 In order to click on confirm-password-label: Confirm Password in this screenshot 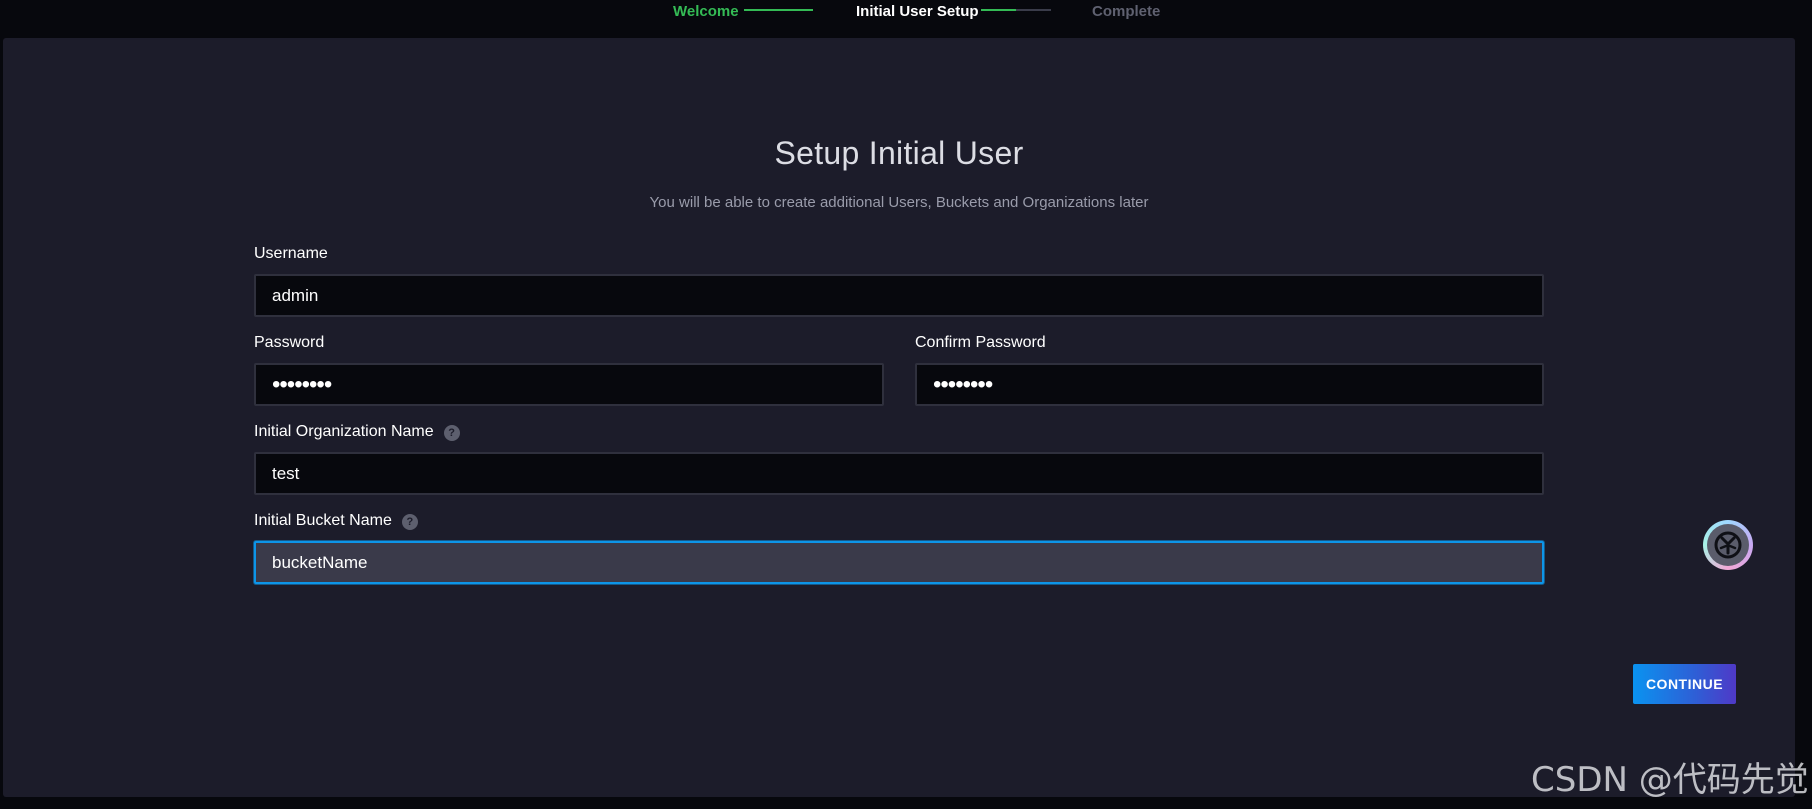, I will do `click(980, 343)`.